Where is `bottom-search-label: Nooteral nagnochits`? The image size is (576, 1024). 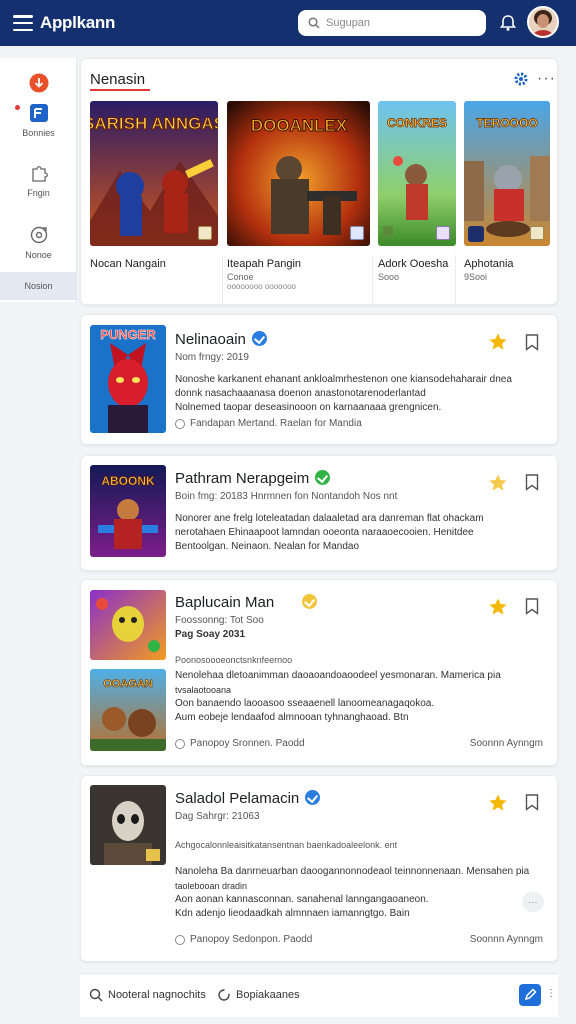
bottom-search-label: Nooteral nagnochits is located at coordinates (157, 995).